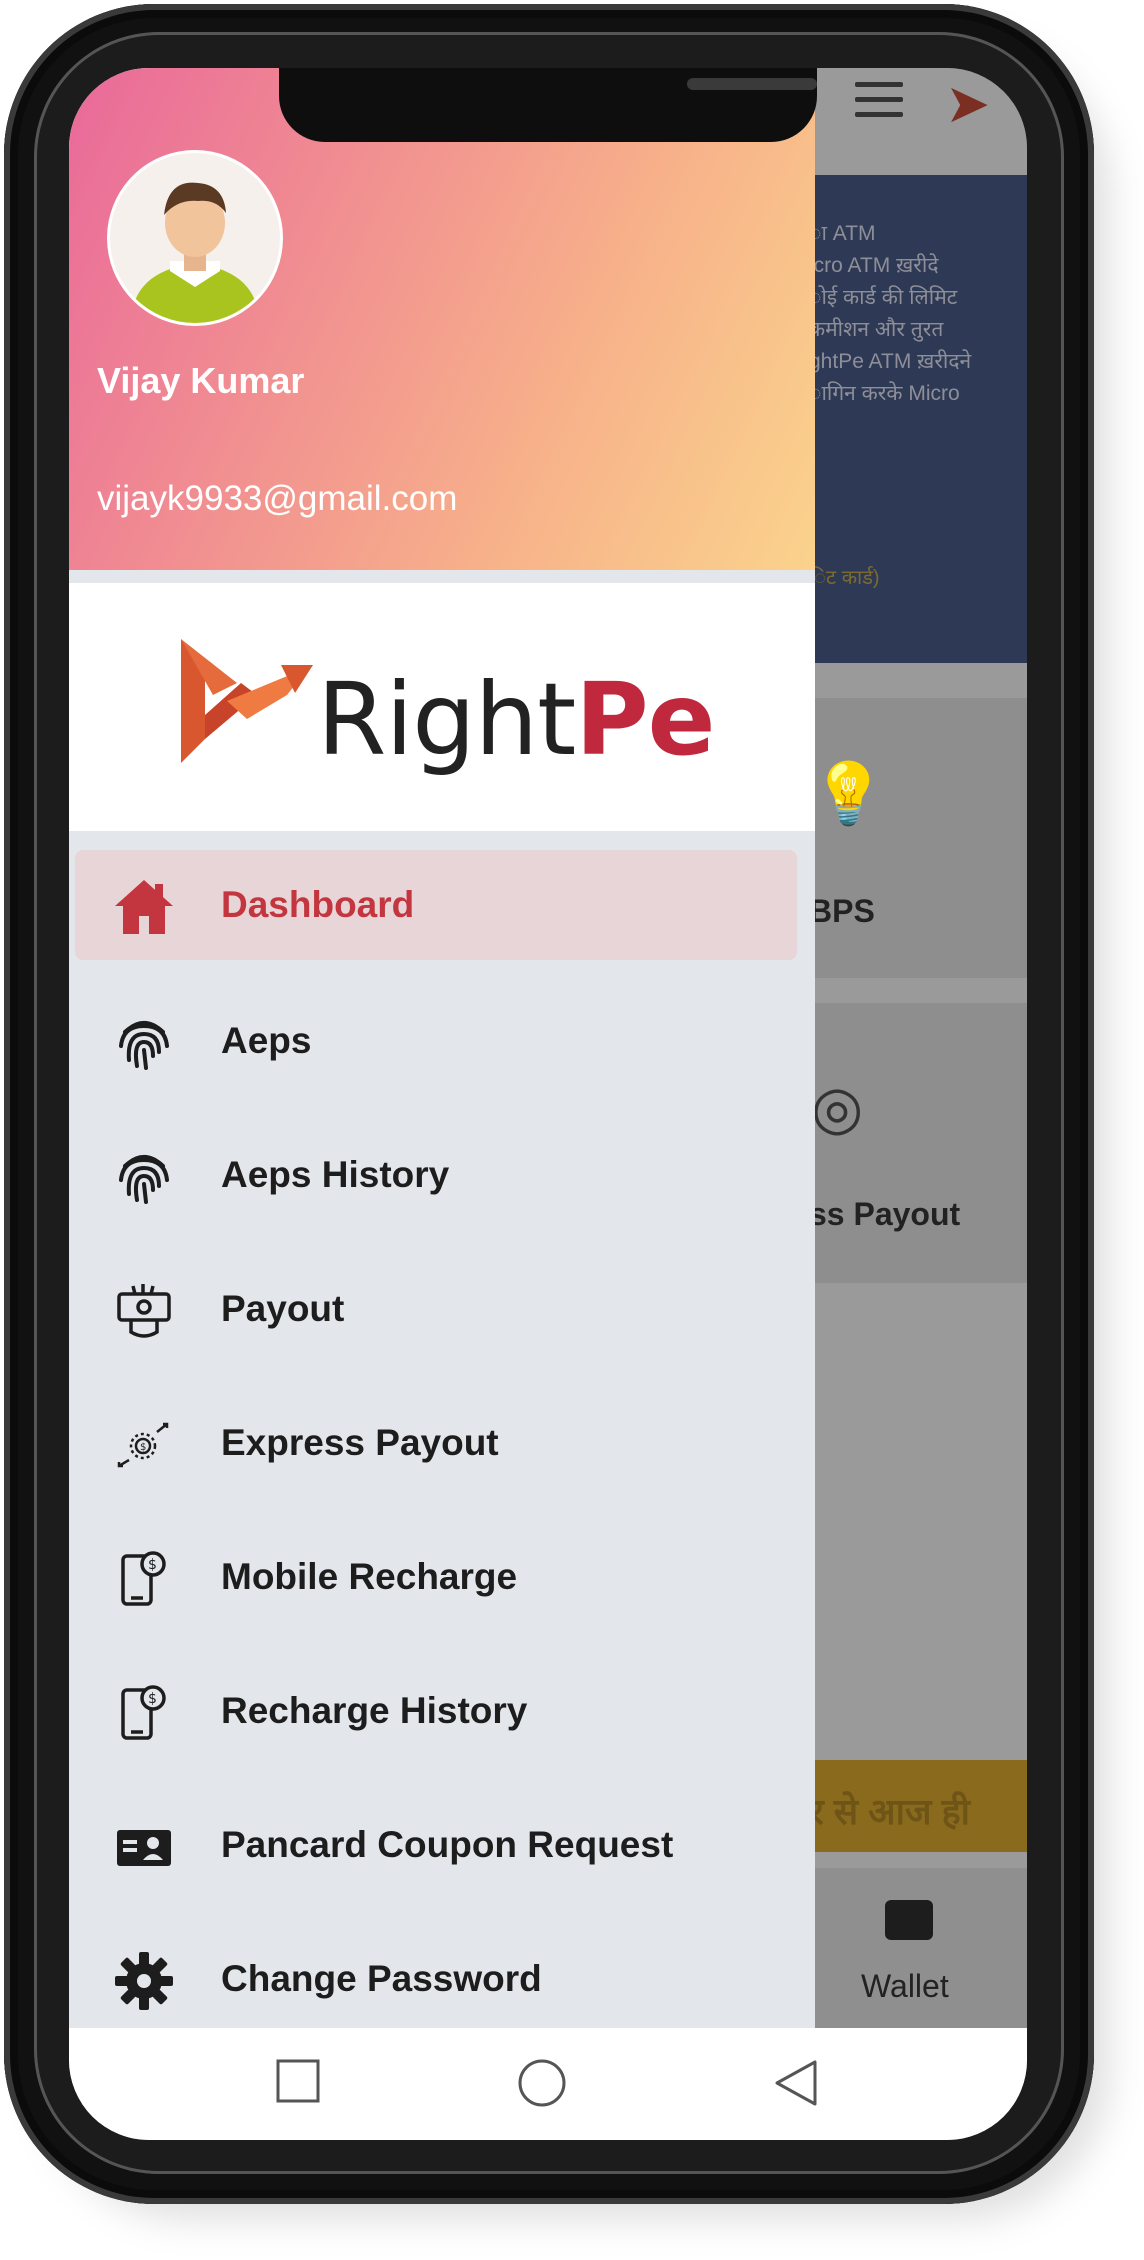  What do you see at coordinates (277, 498) in the screenshot?
I see `user-email: vijayk9933@gmail.com` at bounding box center [277, 498].